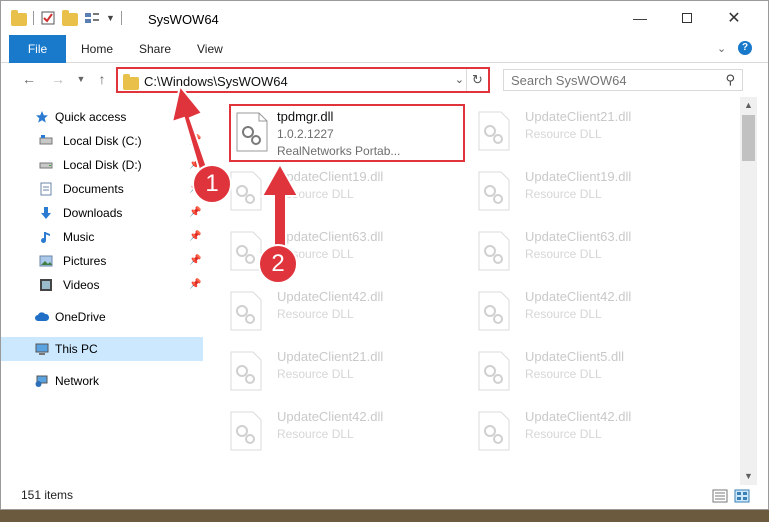  I want to click on step-2-badge: 2, so click(278, 264).